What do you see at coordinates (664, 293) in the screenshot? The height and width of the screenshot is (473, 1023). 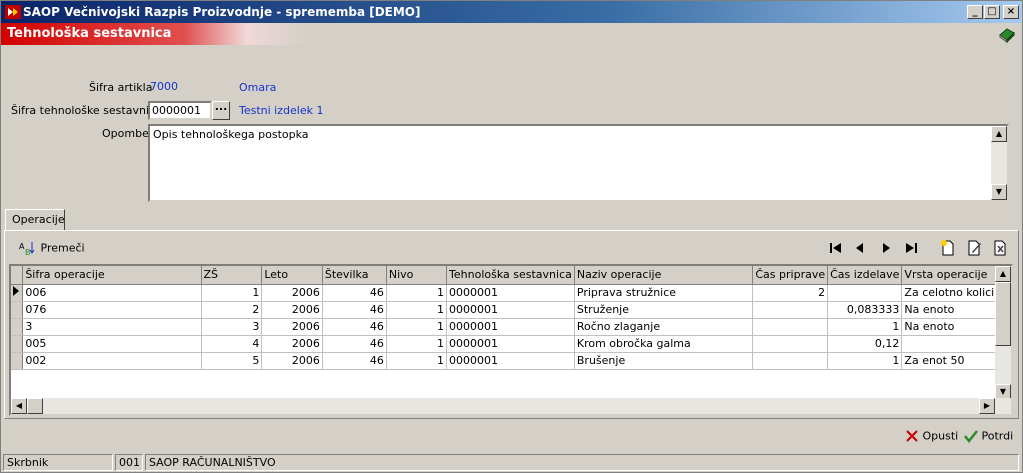 I see `table-cell: Priprava stružnice` at bounding box center [664, 293].